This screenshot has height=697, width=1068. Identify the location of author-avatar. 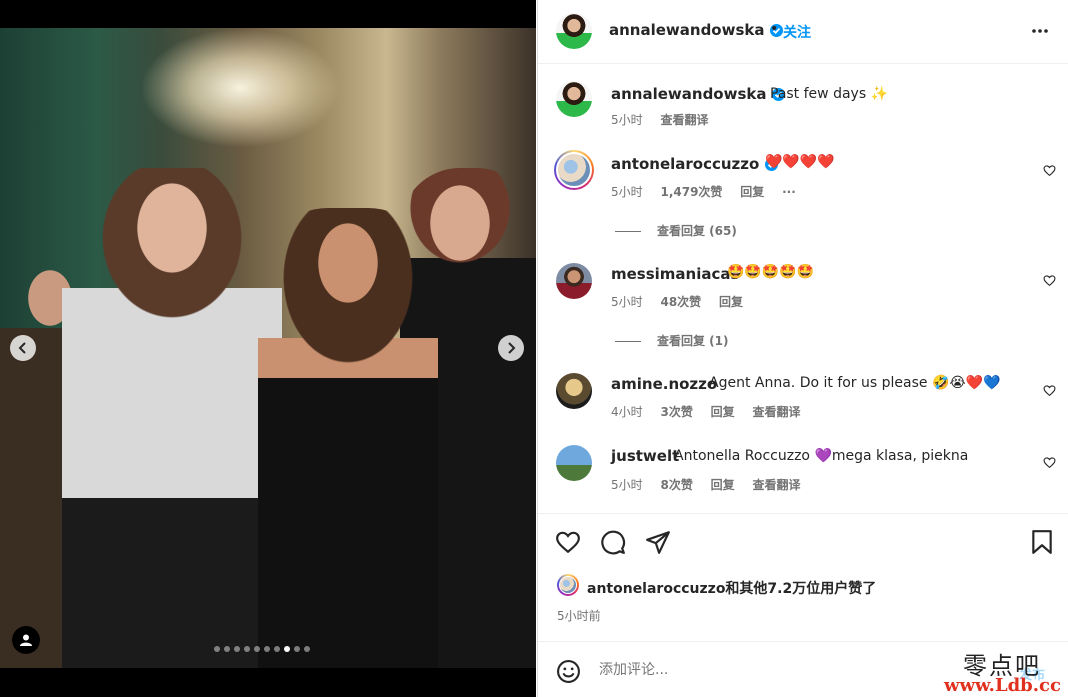
(574, 31).